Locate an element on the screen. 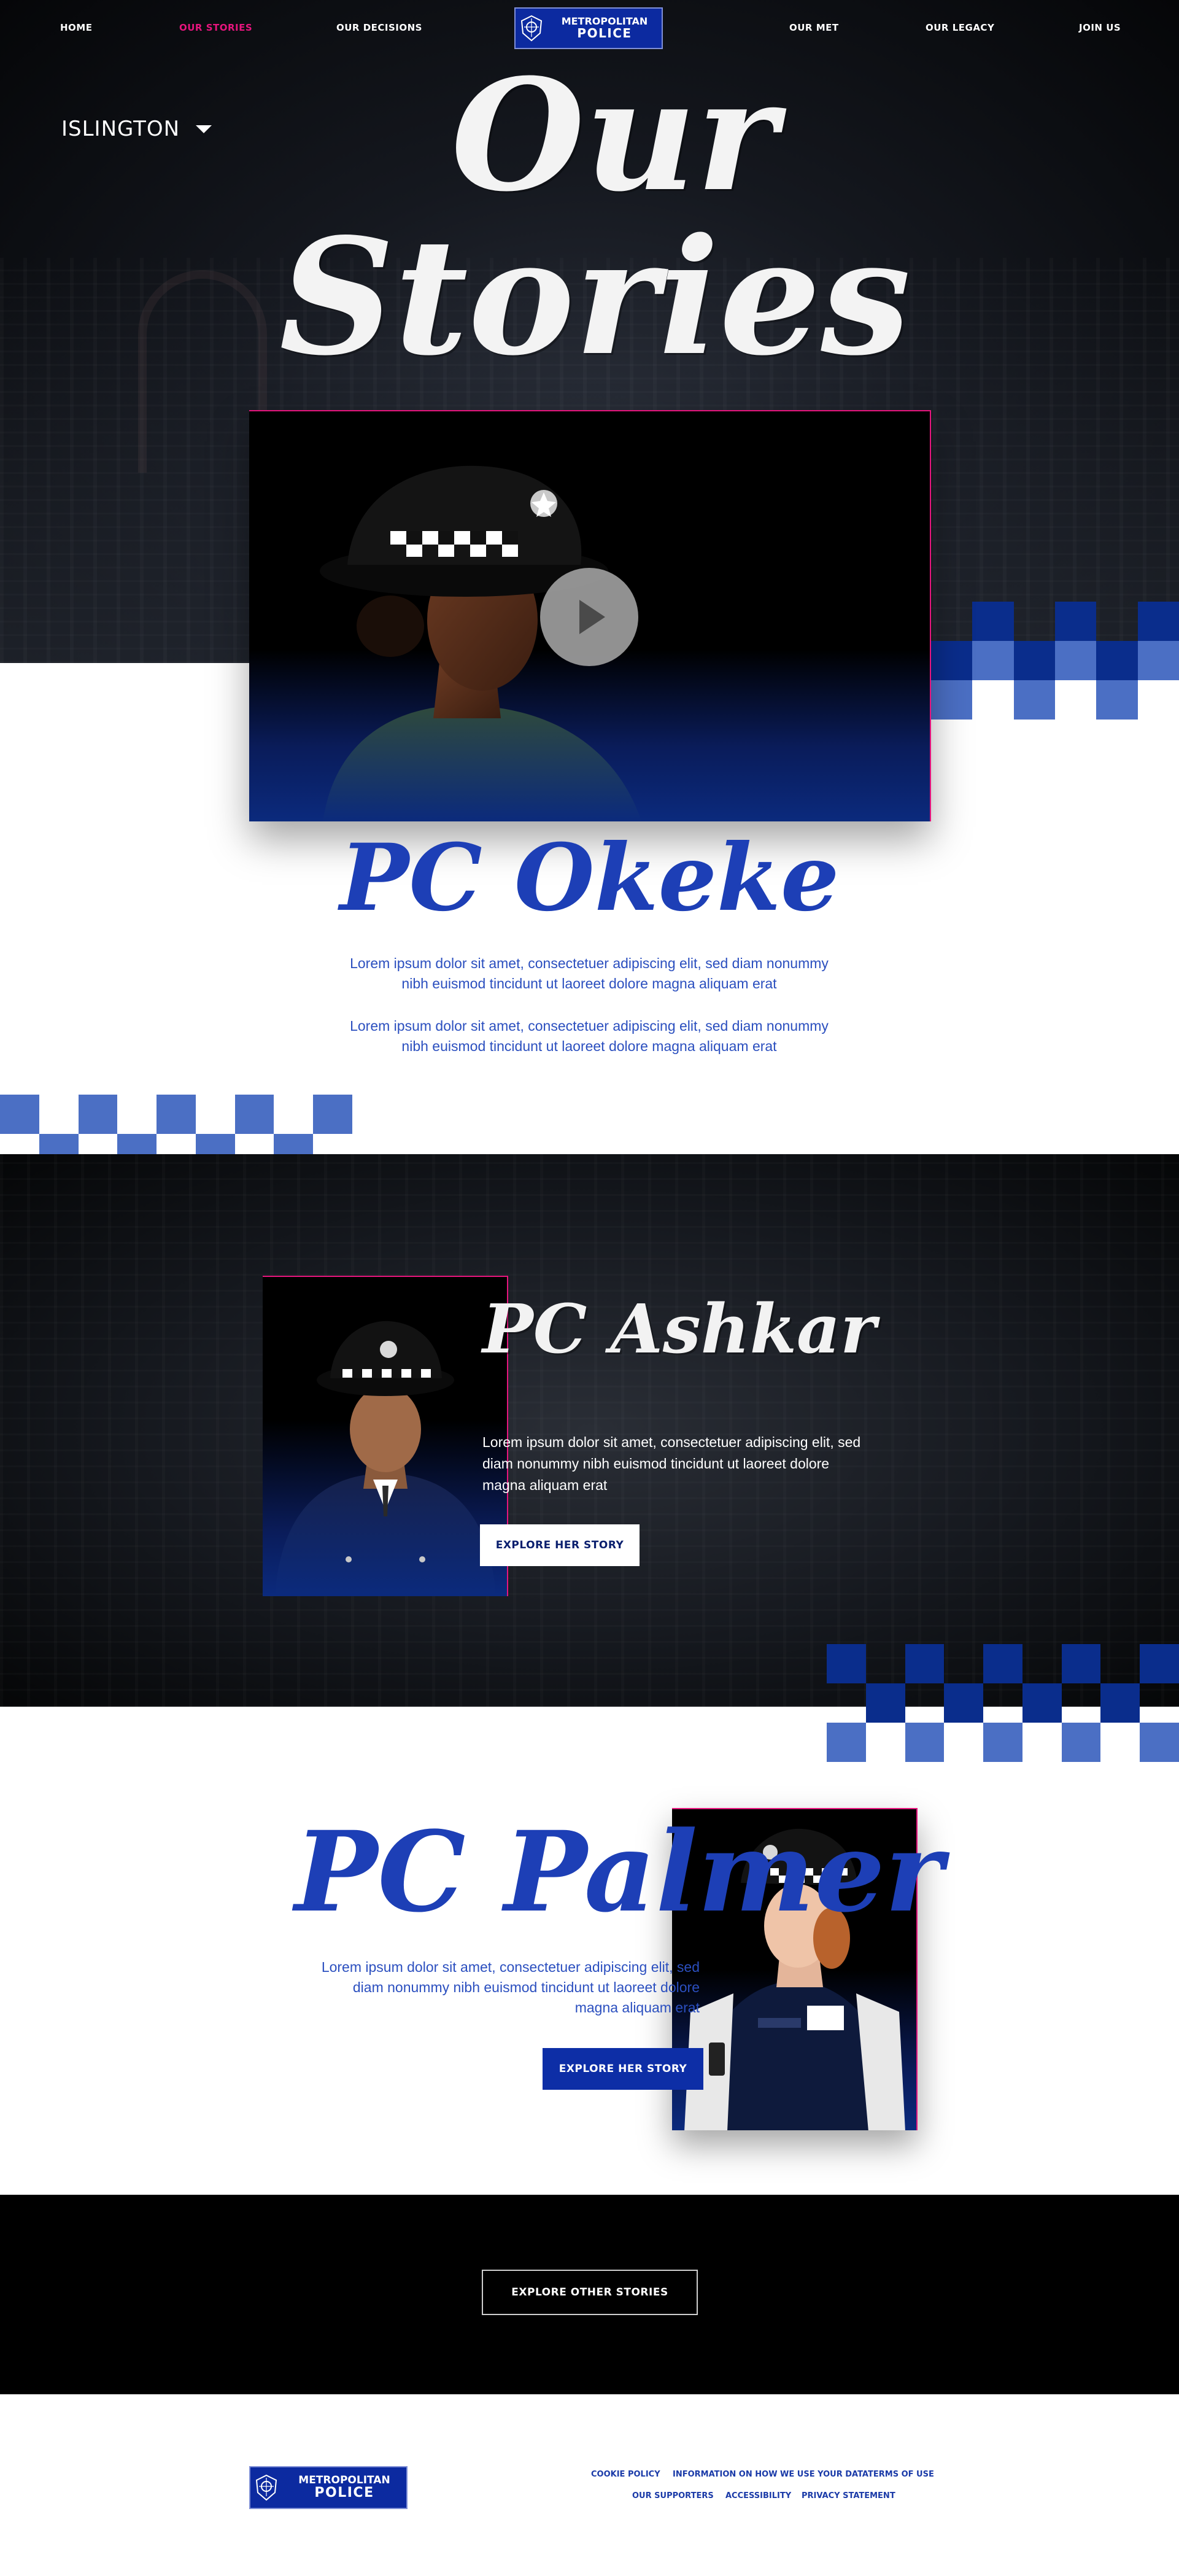 The image size is (1179, 2576). footer-link-accessibility: ACCESSIBILITY is located at coordinates (758, 2495).